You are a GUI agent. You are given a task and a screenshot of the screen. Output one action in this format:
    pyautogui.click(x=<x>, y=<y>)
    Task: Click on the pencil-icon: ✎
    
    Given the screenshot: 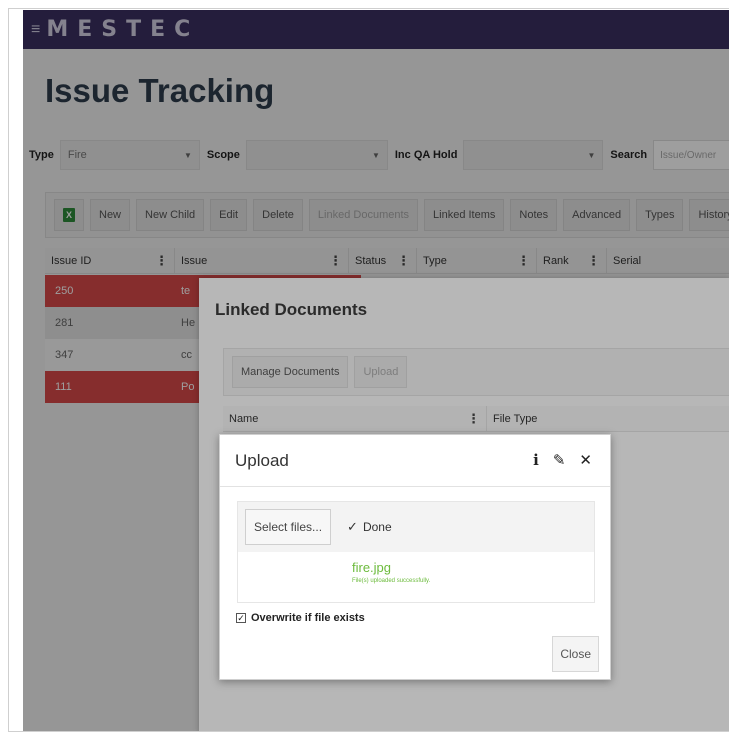 What is the action you would take?
    pyautogui.click(x=559, y=460)
    